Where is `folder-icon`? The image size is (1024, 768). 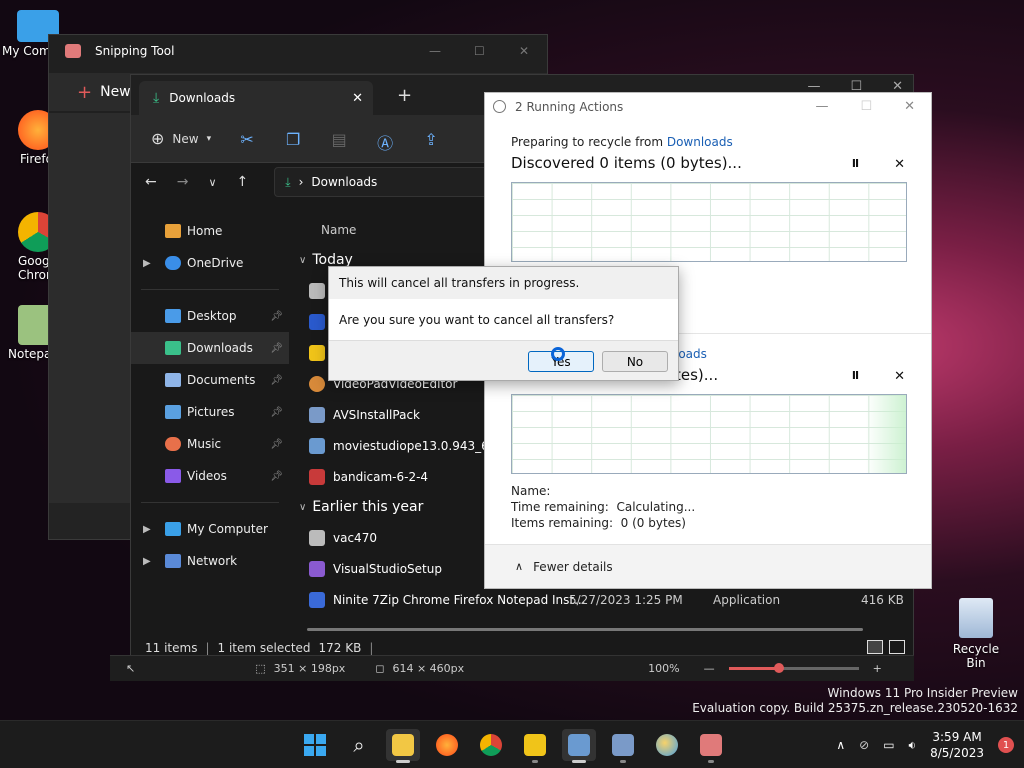
folder-icon is located at coordinates (403, 745).